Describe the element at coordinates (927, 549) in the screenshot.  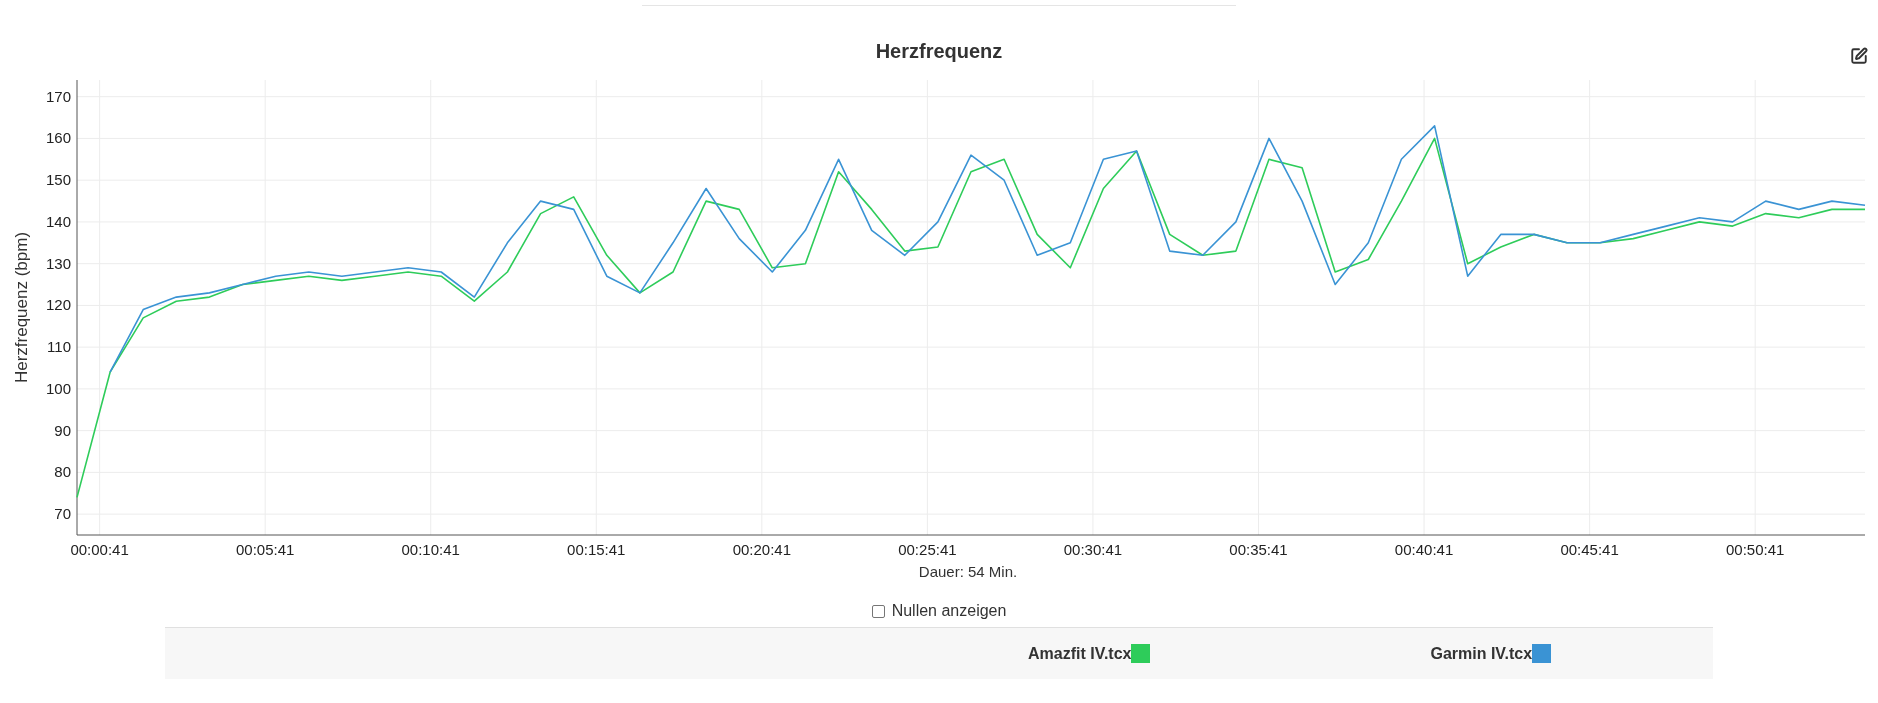
I see `x-tick-label: 00:25:41` at that location.